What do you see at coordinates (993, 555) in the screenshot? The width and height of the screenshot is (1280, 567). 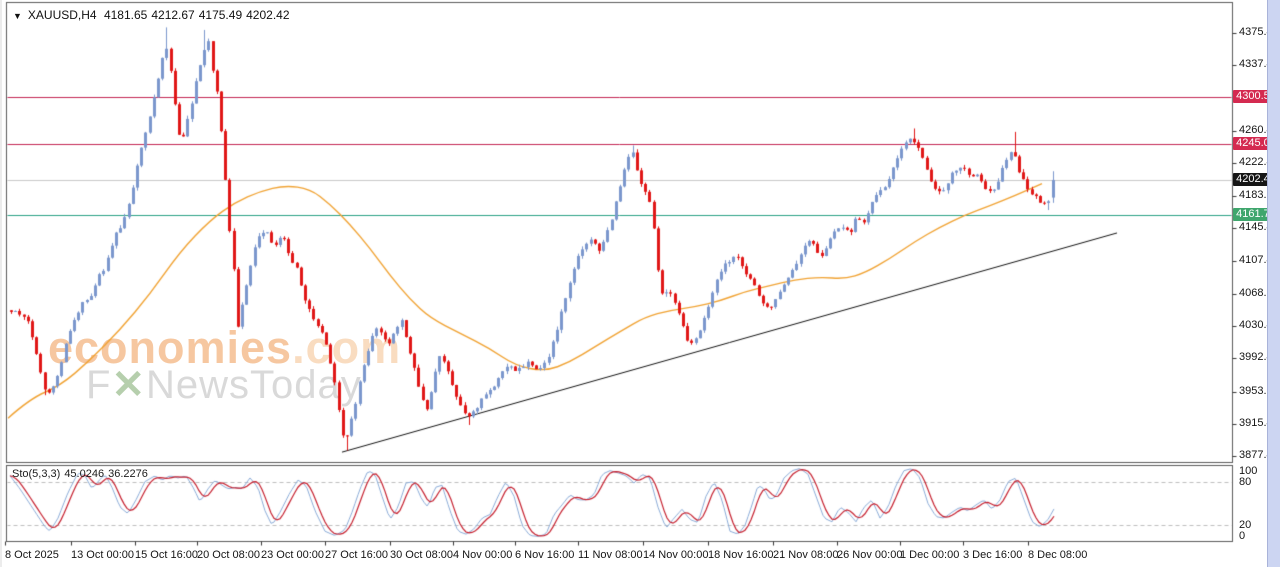 I see `date-label: 3 Dec 16:00` at bounding box center [993, 555].